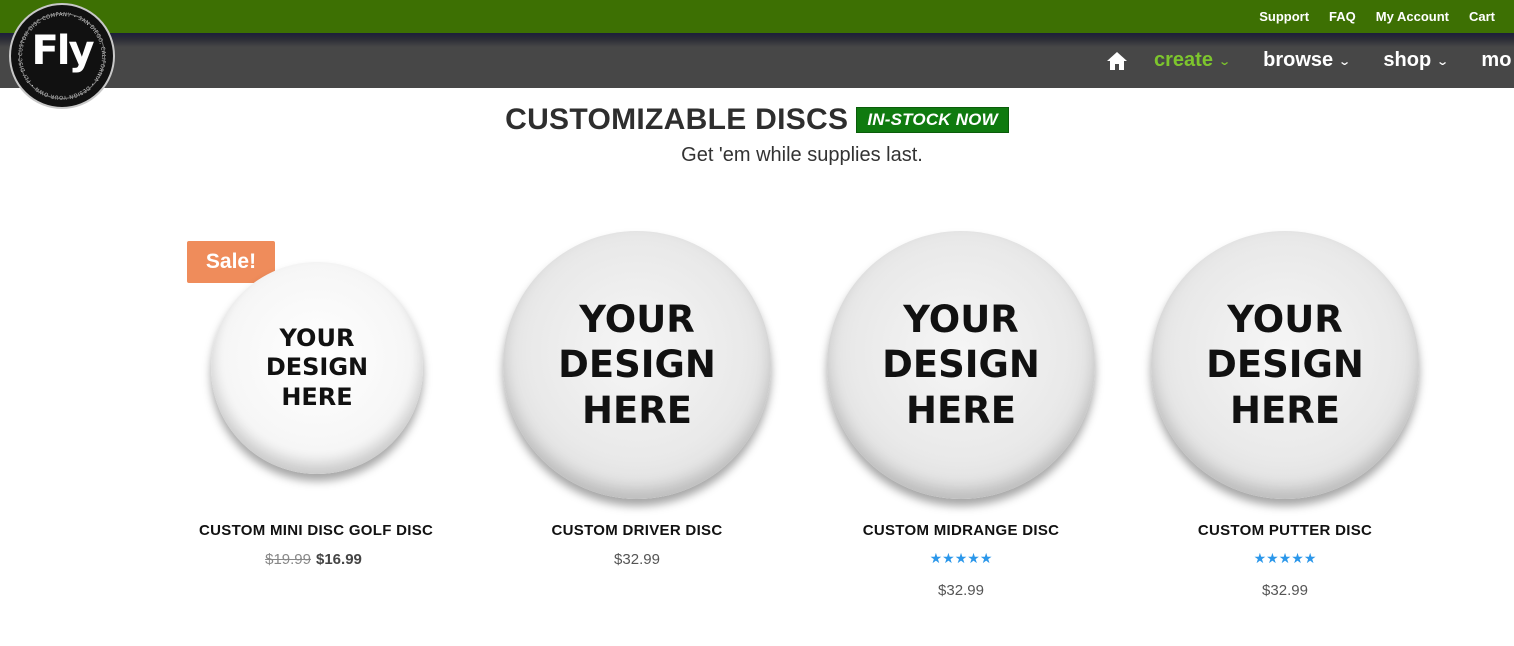 The width and height of the screenshot is (1514, 646). I want to click on product-image-midrange: YOUR DESIGN HERE, so click(961, 365).